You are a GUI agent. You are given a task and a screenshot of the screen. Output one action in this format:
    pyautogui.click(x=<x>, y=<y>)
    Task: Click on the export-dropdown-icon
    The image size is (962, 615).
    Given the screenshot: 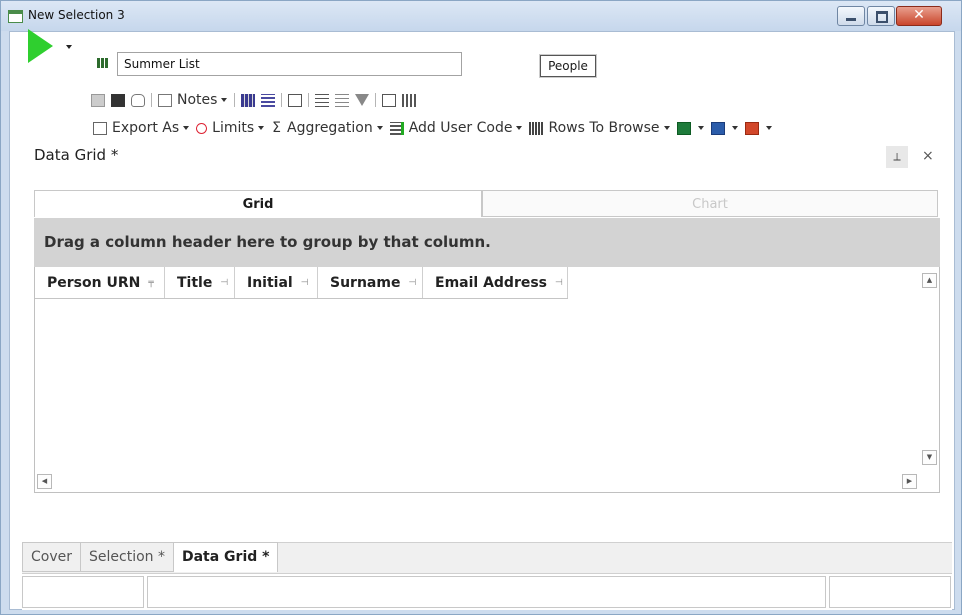 What is the action you would take?
    pyautogui.click(x=186, y=128)
    